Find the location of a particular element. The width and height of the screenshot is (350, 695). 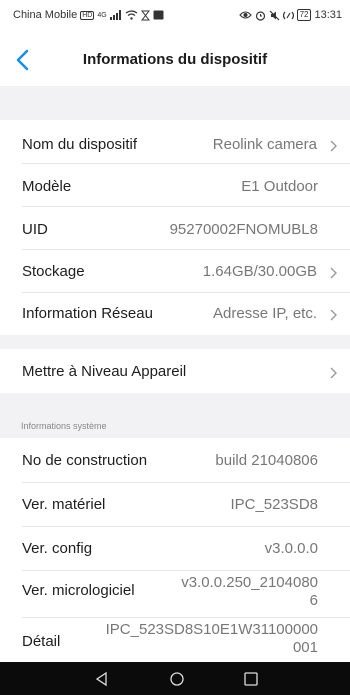

page-title: Informations du dispositif is located at coordinates (175, 59).